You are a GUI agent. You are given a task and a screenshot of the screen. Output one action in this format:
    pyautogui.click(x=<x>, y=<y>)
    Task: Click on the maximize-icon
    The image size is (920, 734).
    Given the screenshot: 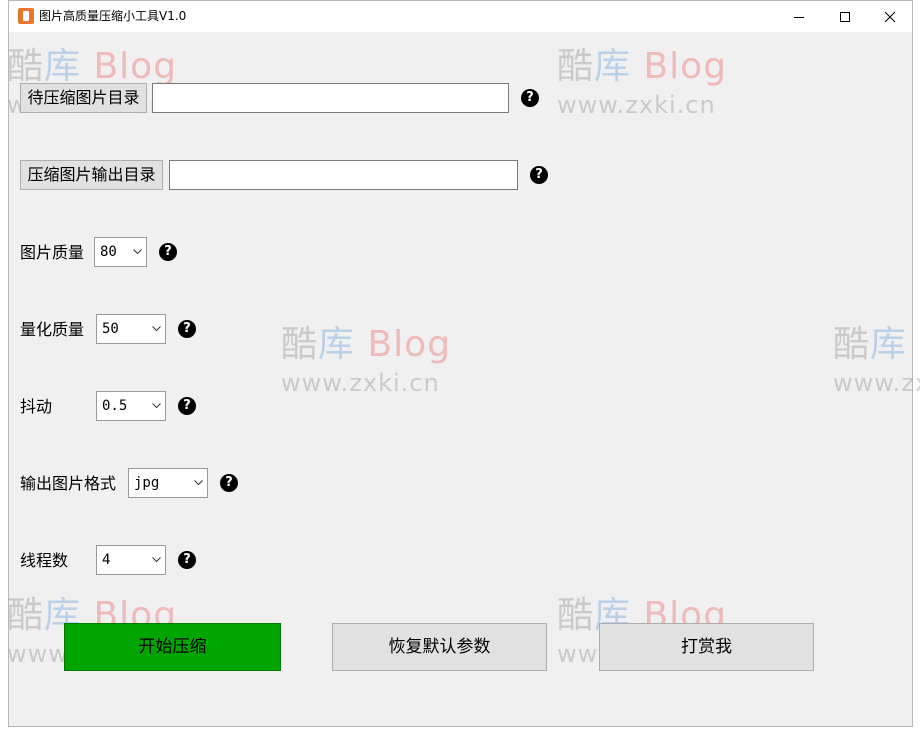 What is the action you would take?
    pyautogui.click(x=845, y=16)
    